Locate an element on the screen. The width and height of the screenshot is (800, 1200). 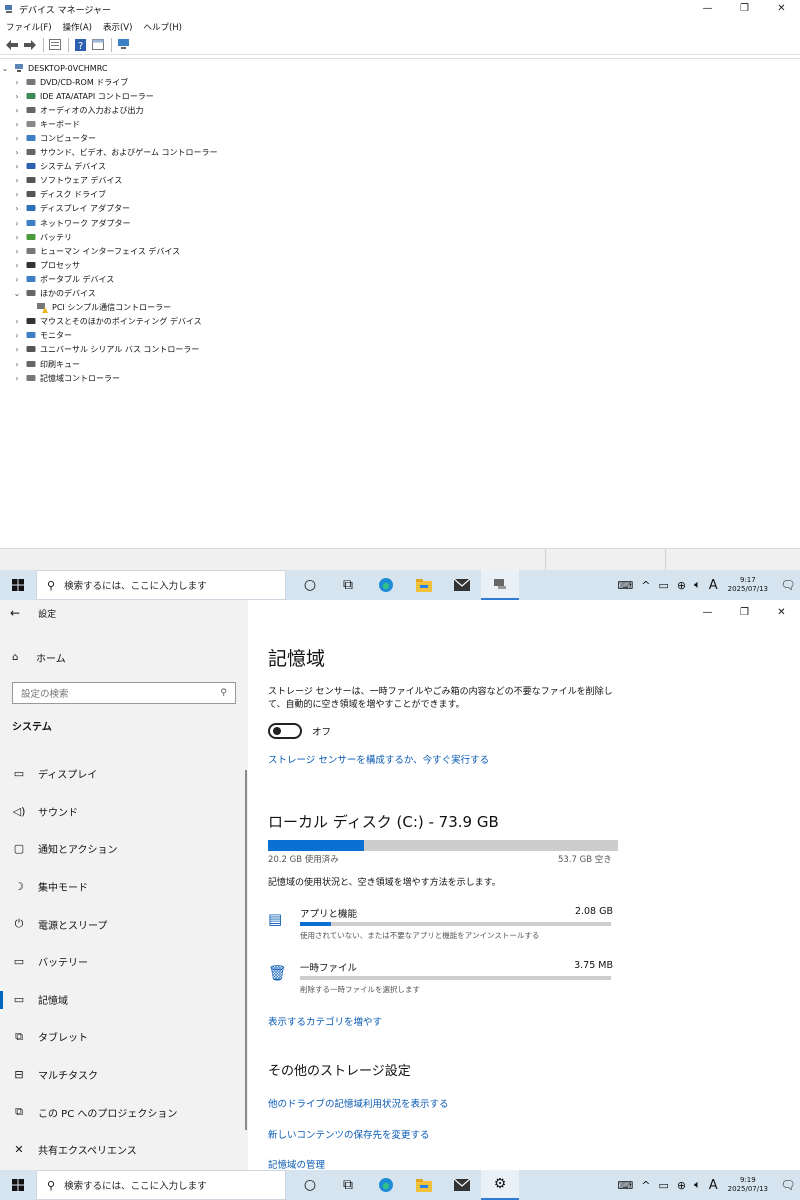
properties-icon is located at coordinates (55, 45).